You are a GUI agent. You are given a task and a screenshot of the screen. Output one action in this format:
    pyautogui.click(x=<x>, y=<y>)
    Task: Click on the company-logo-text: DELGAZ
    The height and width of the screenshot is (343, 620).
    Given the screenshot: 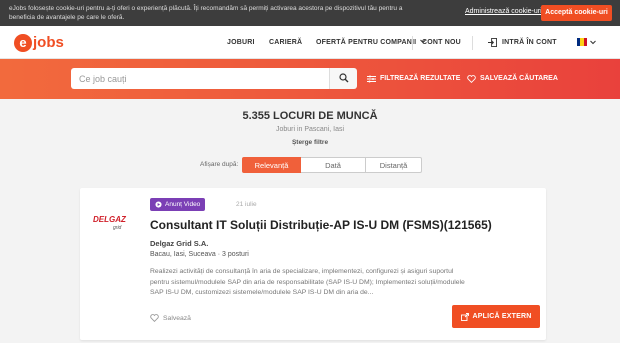 What is the action you would take?
    pyautogui.click(x=110, y=219)
    